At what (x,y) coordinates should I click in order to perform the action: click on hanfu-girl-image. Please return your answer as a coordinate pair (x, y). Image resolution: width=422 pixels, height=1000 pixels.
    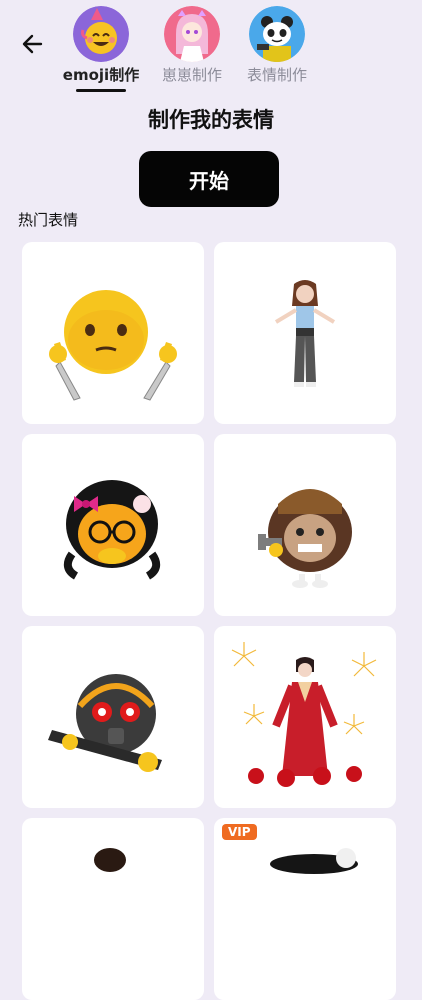
    Looking at the image, I should click on (304, 714).